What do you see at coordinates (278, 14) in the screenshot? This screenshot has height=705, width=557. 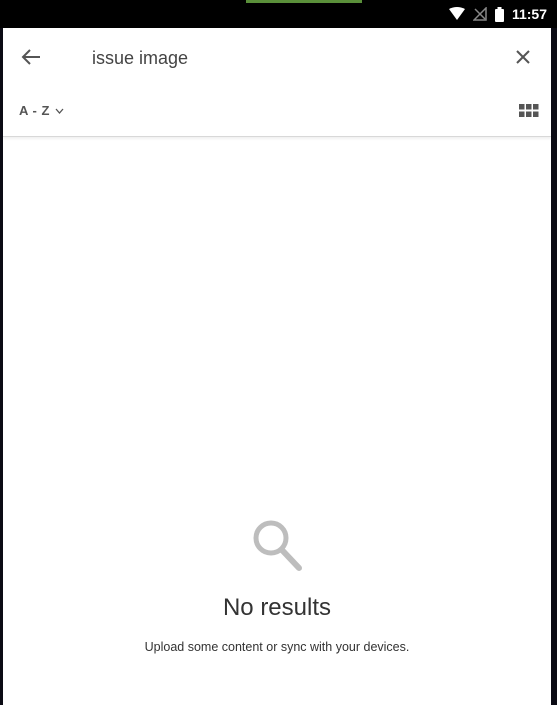 I see `status-bar: 11:57` at bounding box center [278, 14].